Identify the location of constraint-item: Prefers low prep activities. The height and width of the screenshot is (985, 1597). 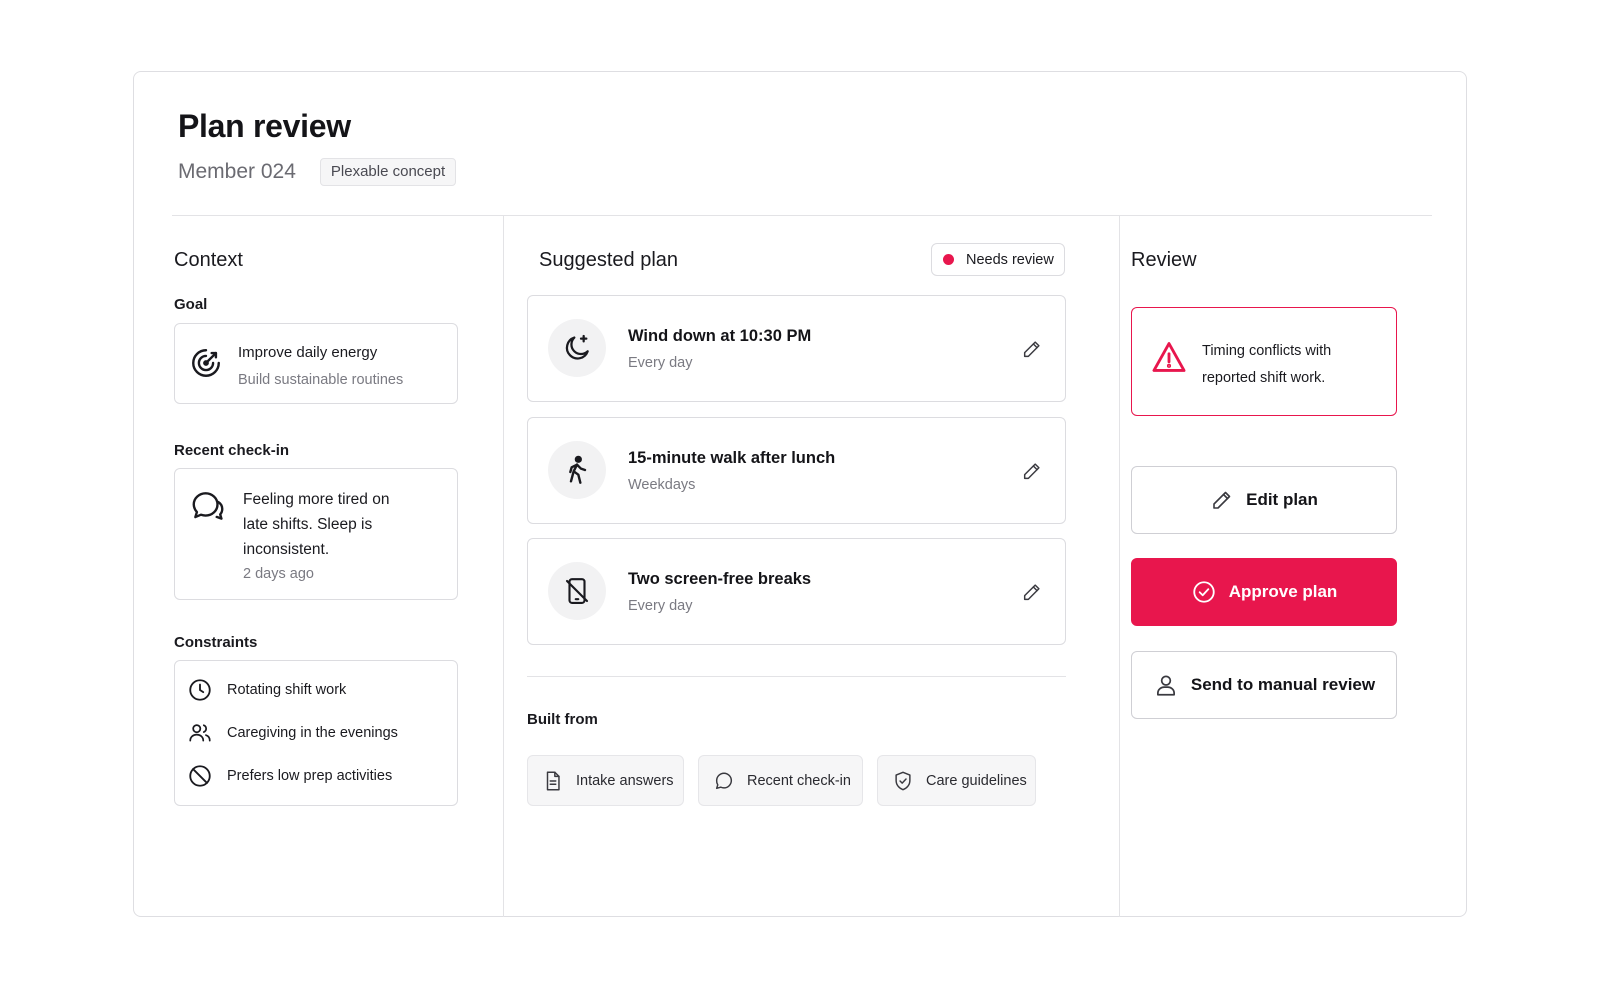
(289, 776).